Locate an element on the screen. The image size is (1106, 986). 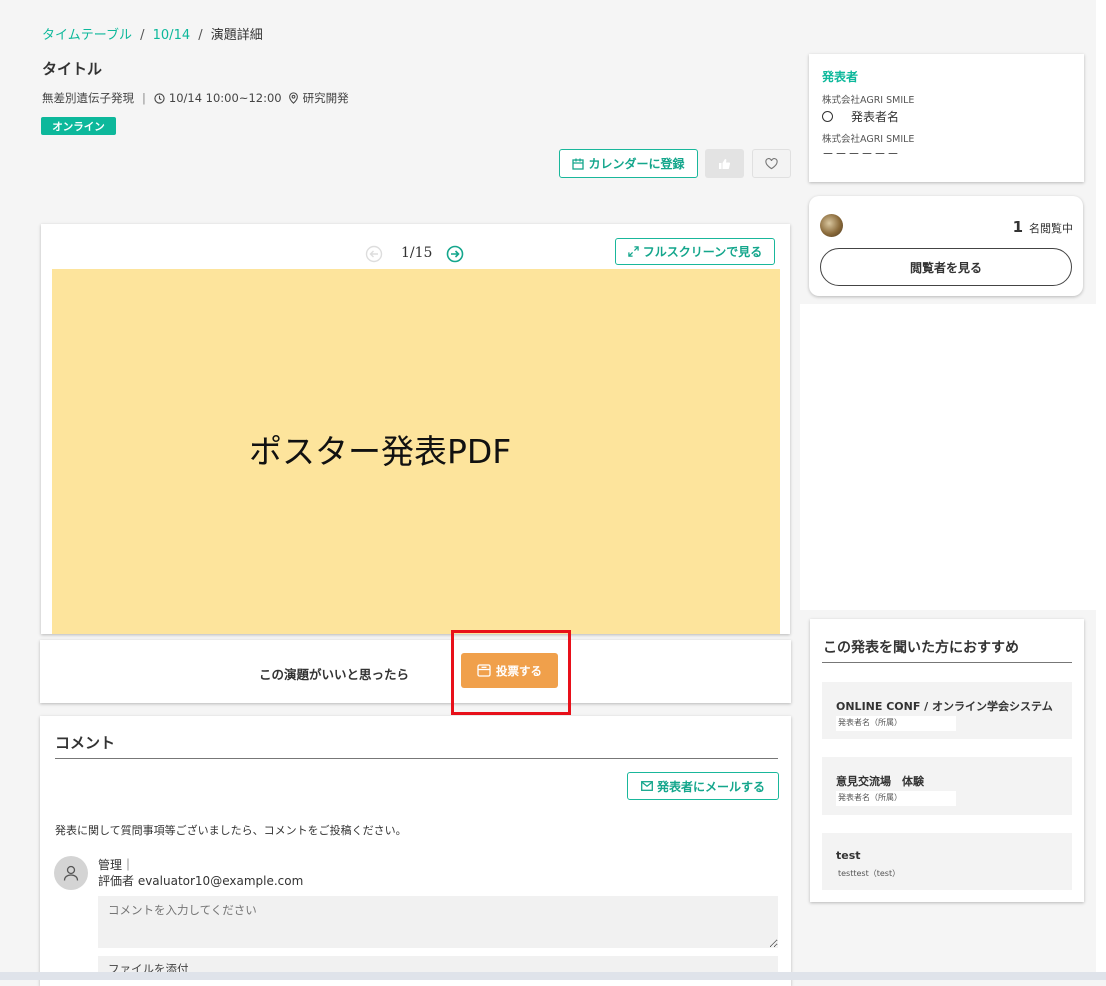
viewer-count-suffix: 名閲覧中 is located at coordinates (1051, 228).